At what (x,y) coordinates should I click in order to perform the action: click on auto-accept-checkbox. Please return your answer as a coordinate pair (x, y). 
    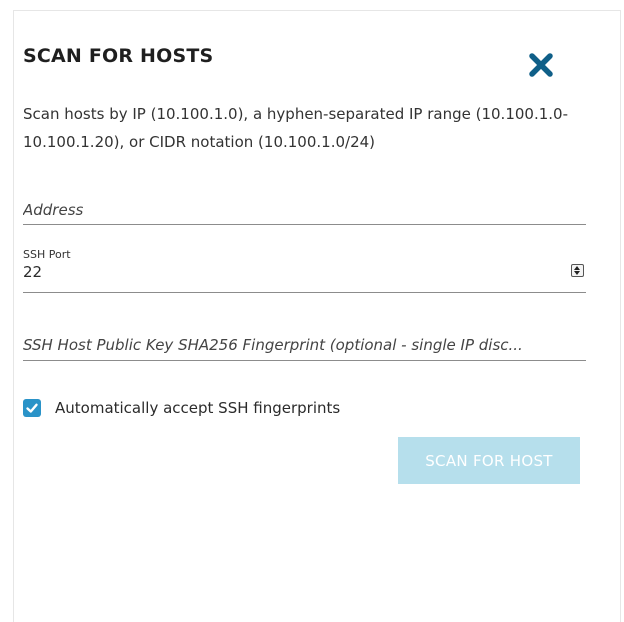
    Looking at the image, I should click on (32, 408).